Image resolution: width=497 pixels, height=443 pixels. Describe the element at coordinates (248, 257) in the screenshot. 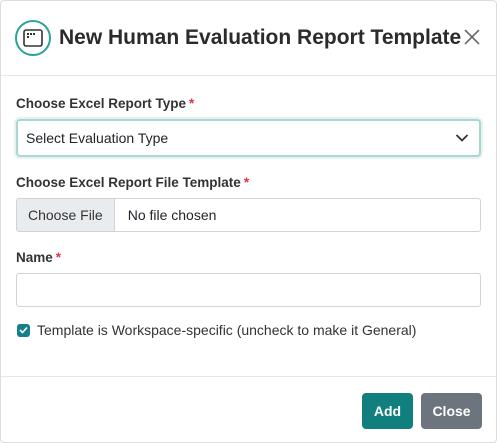

I see `name-label: Name *` at that location.